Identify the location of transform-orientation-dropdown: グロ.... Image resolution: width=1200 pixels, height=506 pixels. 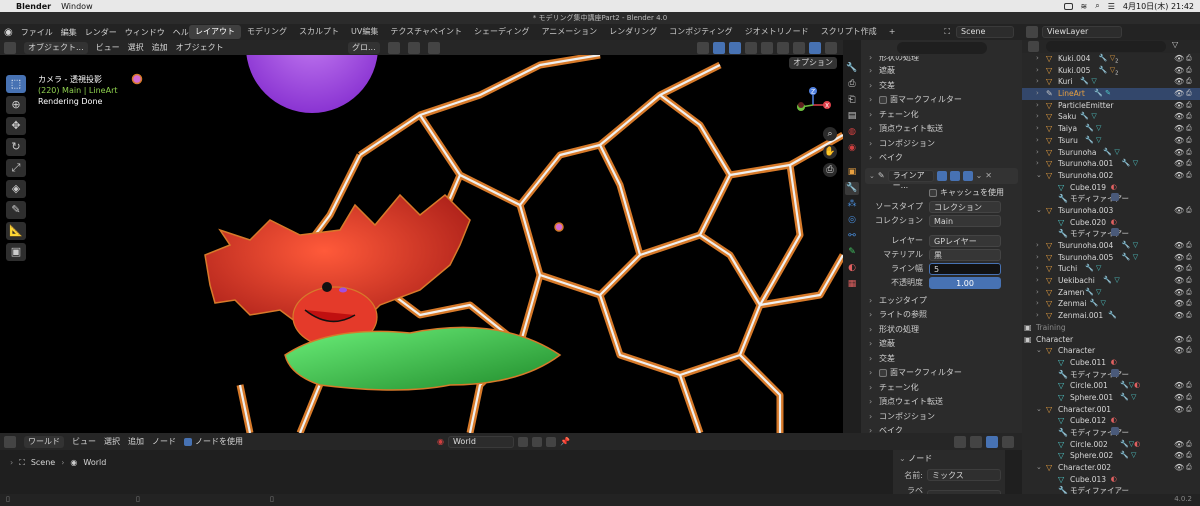
(364, 47).